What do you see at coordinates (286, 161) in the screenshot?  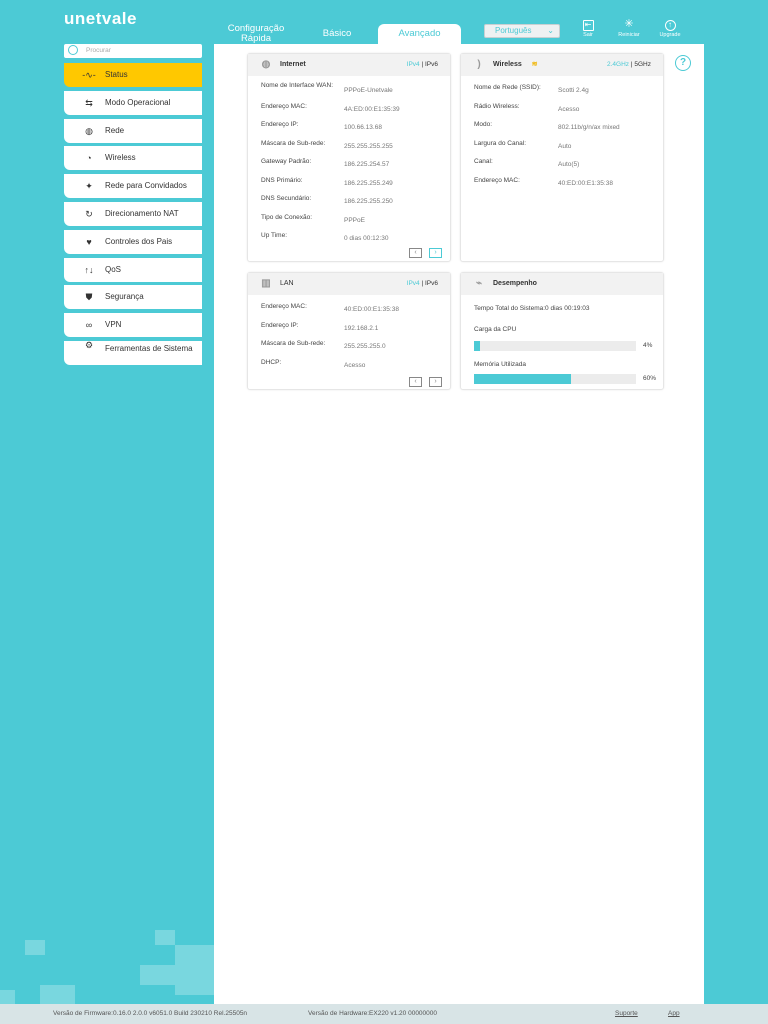 I see `field-label: Gateway Padrão:` at bounding box center [286, 161].